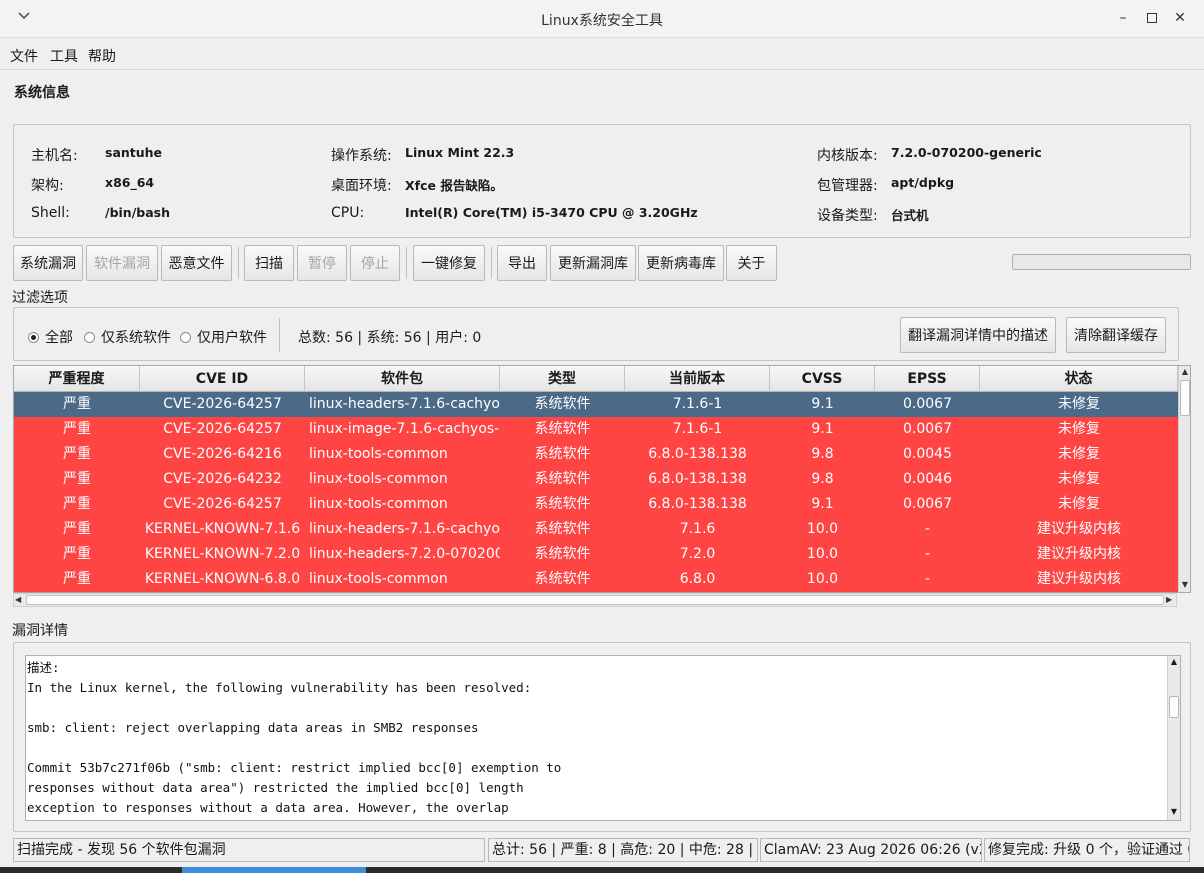 This screenshot has height=873, width=1204. Describe the element at coordinates (222, 429) in the screenshot. I see `cell-cve: CVE-2026-64257` at that location.